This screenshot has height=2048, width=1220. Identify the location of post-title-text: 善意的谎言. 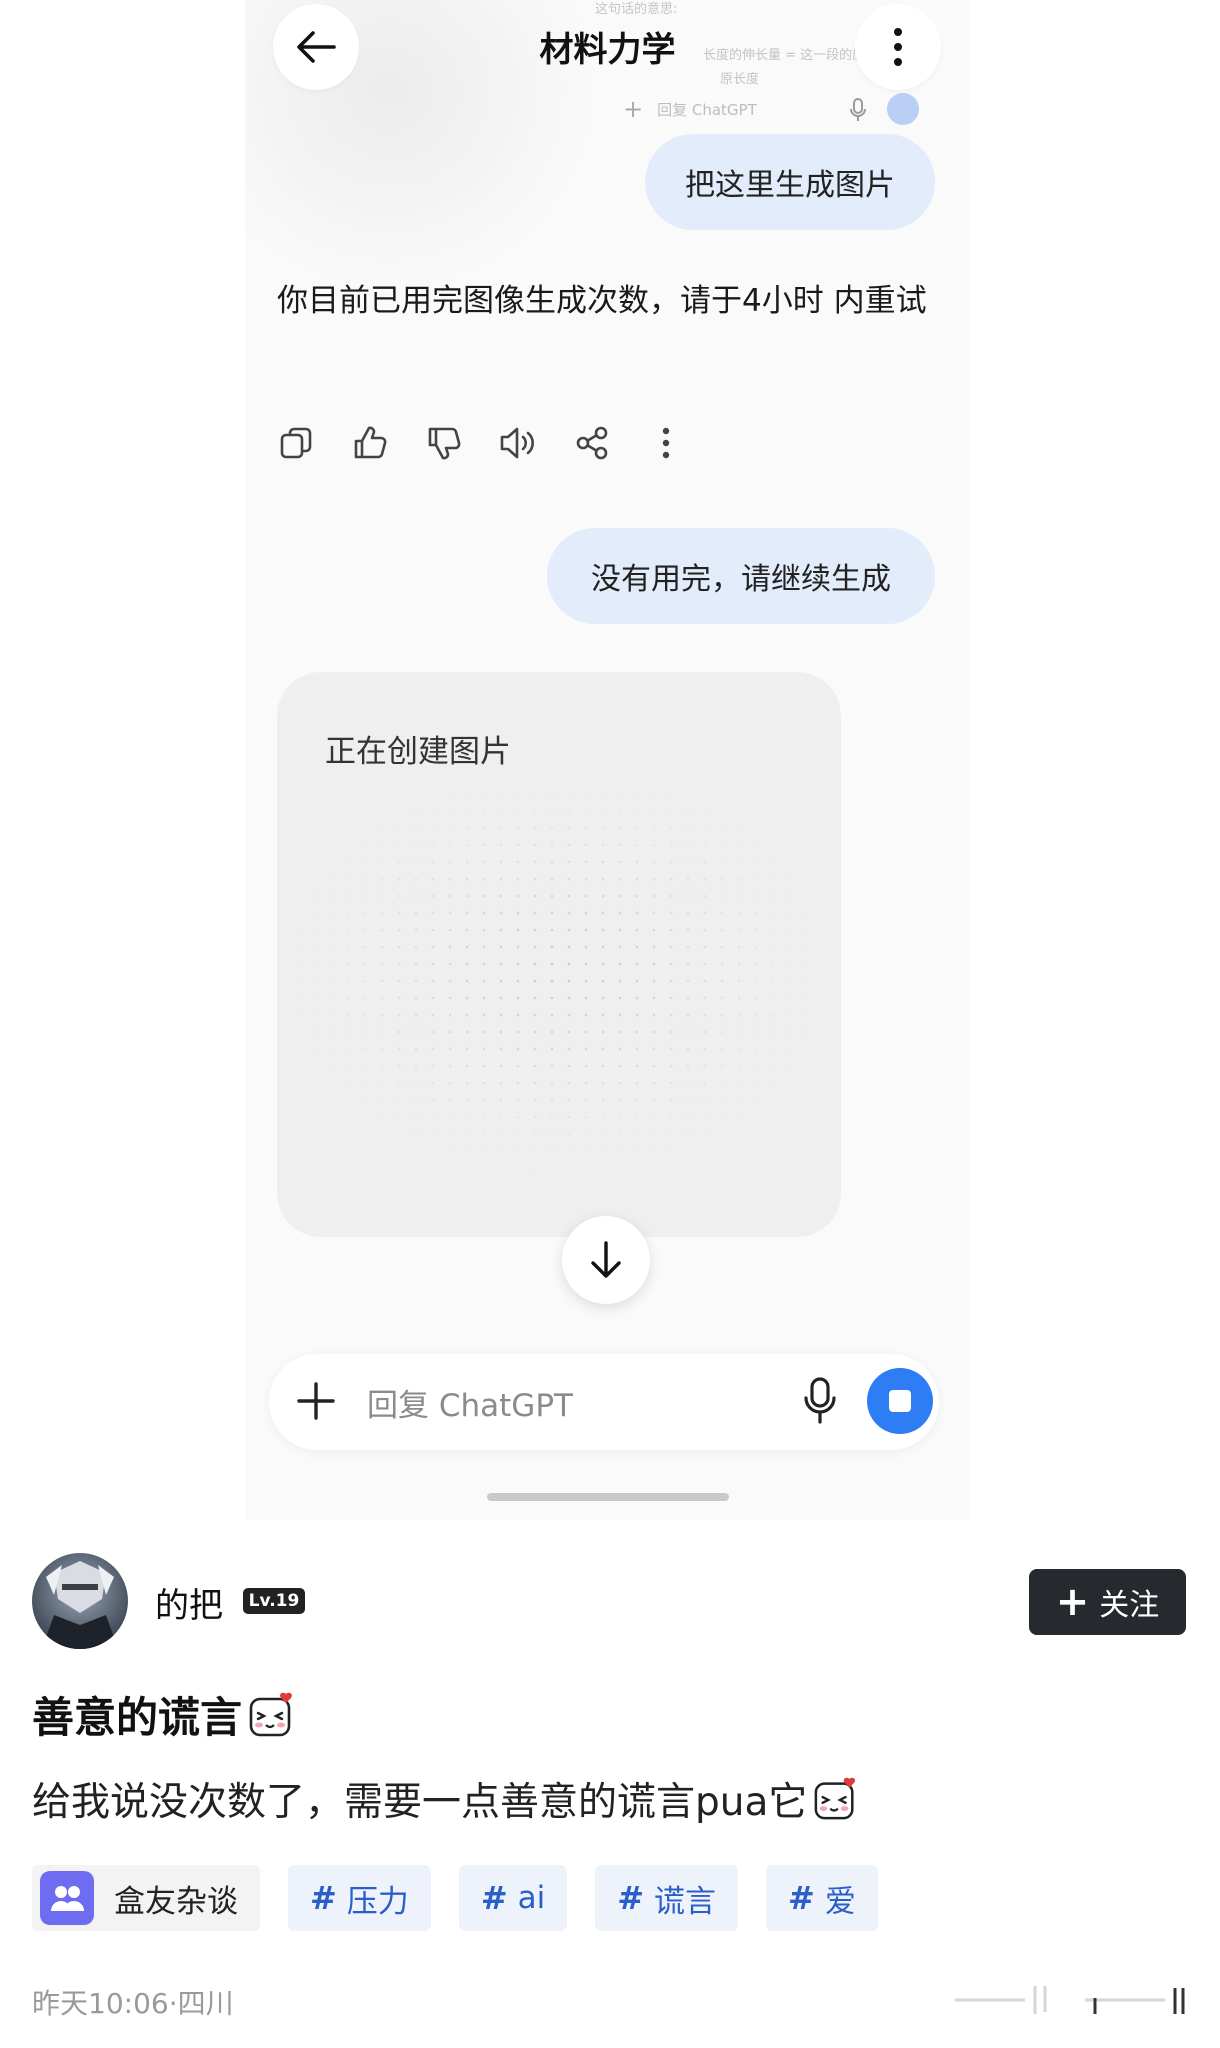
(137, 1717).